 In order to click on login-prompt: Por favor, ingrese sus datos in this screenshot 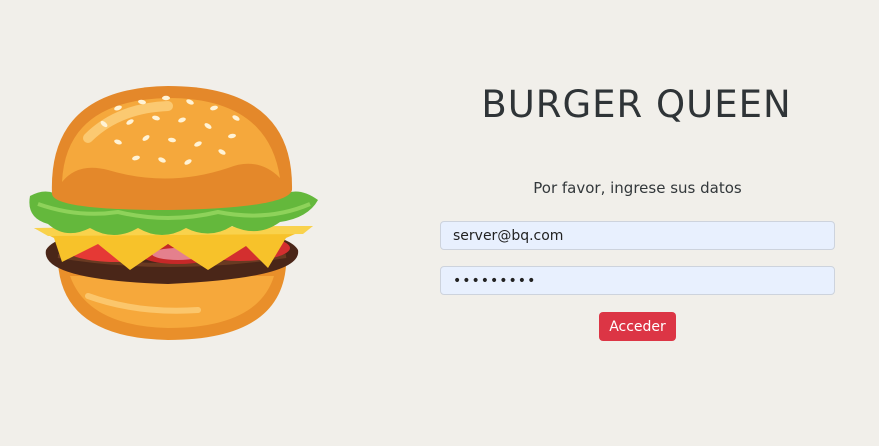, I will do `click(637, 188)`.